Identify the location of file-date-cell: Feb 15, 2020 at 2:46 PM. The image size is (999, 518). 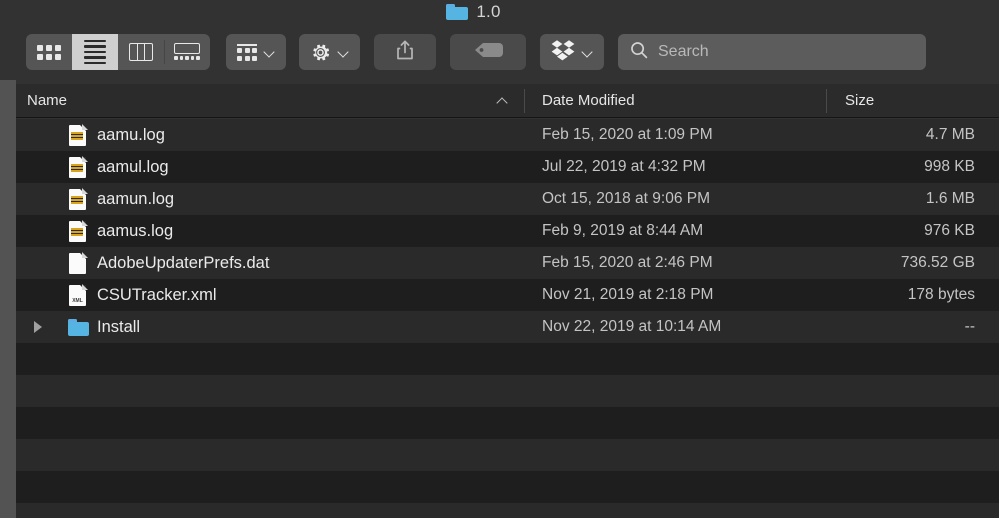
(627, 262).